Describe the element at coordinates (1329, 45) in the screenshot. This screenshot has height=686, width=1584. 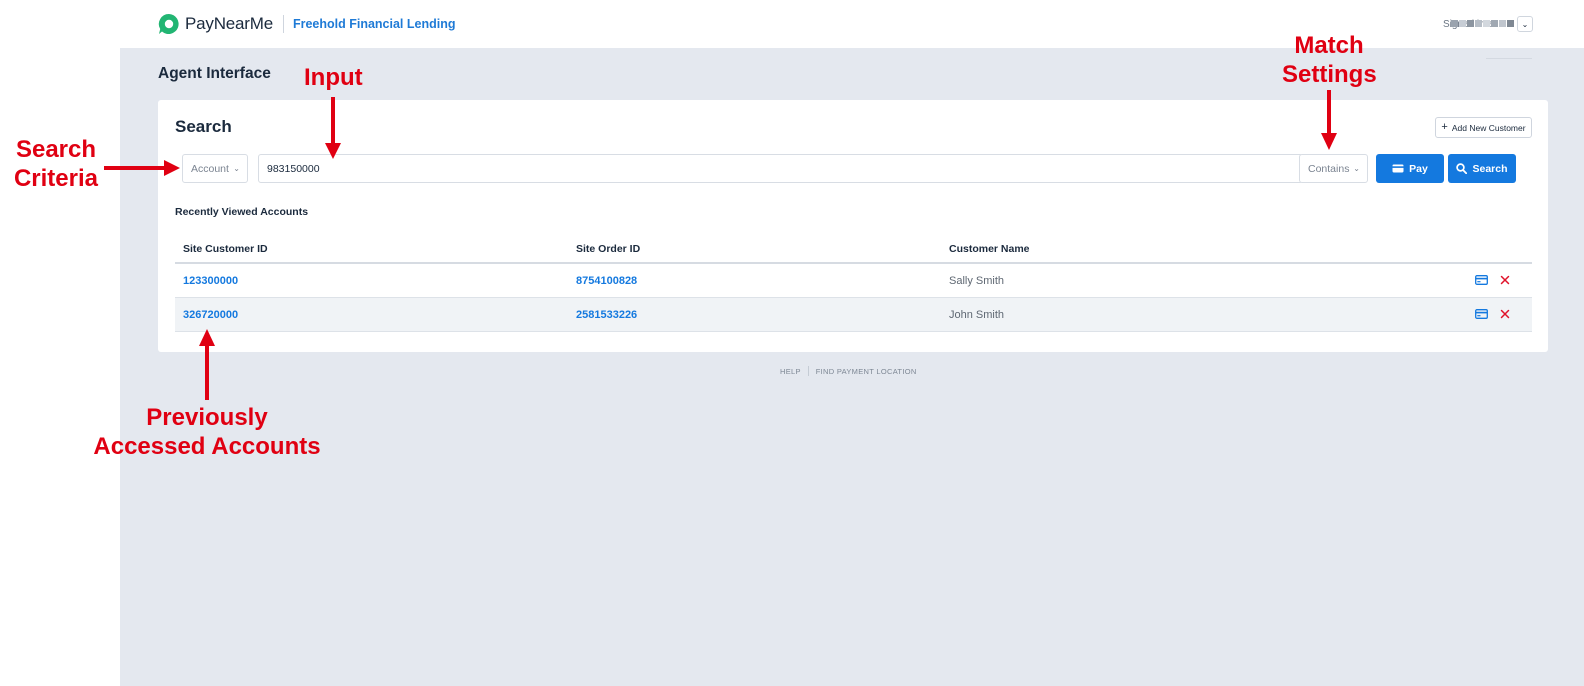
I see `annotation-match-line1: Match` at that location.